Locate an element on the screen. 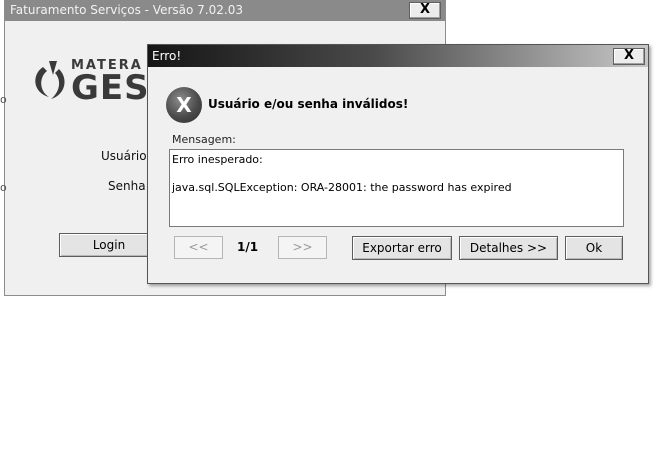 The height and width of the screenshot is (459, 667). error-dialog-titlebar: Erro! X is located at coordinates (398, 56).